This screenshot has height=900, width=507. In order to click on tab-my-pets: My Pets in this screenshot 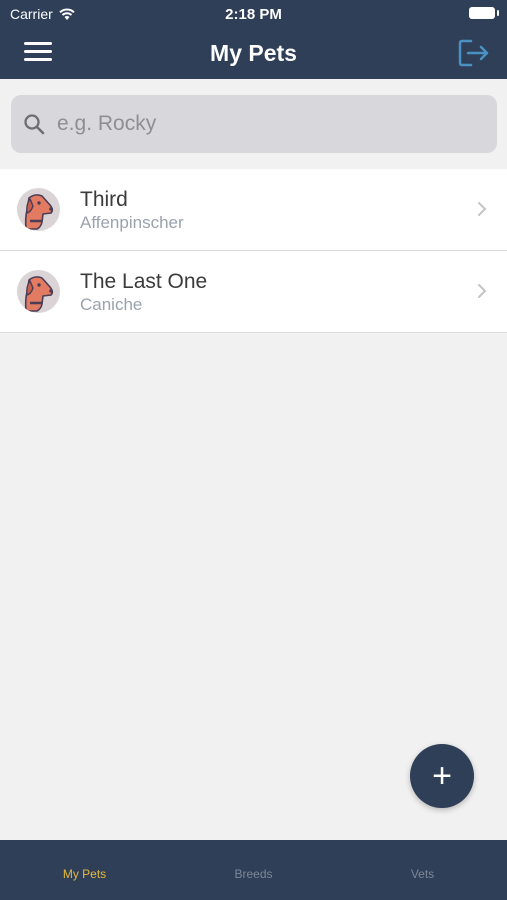, I will do `click(84, 870)`.